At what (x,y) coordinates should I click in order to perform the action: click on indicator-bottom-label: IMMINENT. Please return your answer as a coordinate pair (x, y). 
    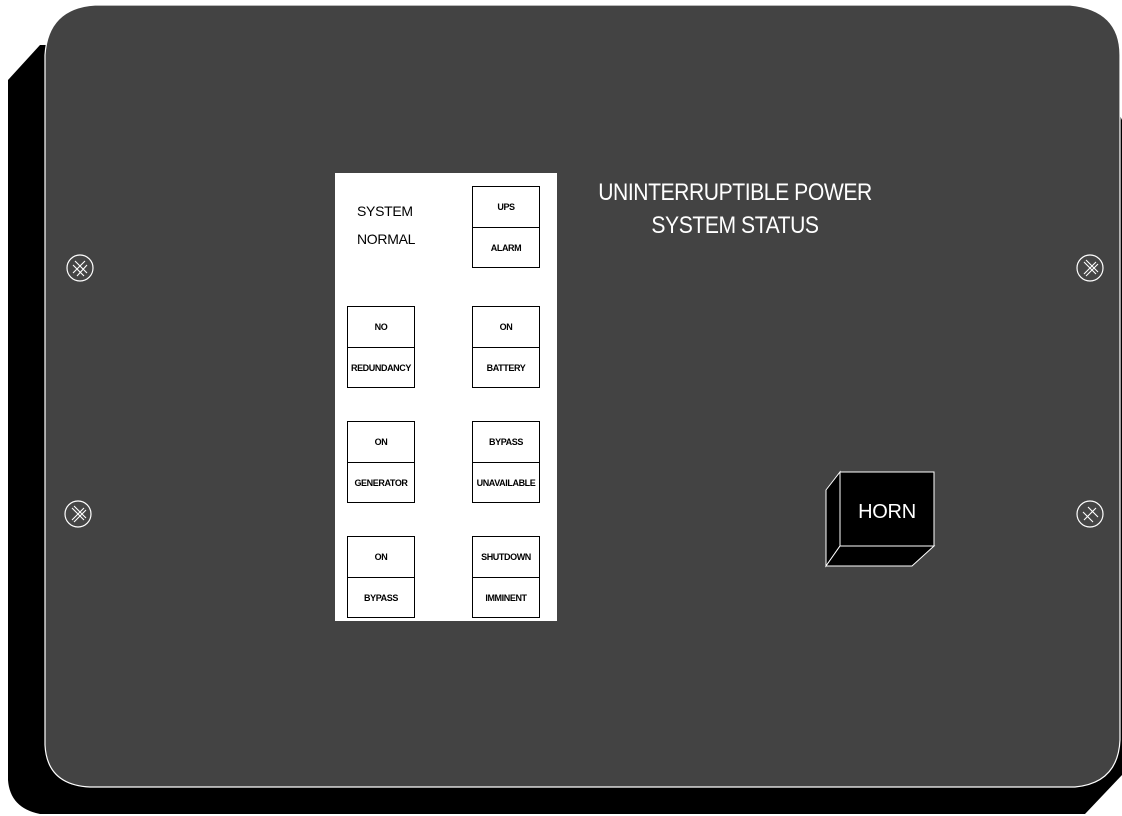
    Looking at the image, I should click on (506, 598).